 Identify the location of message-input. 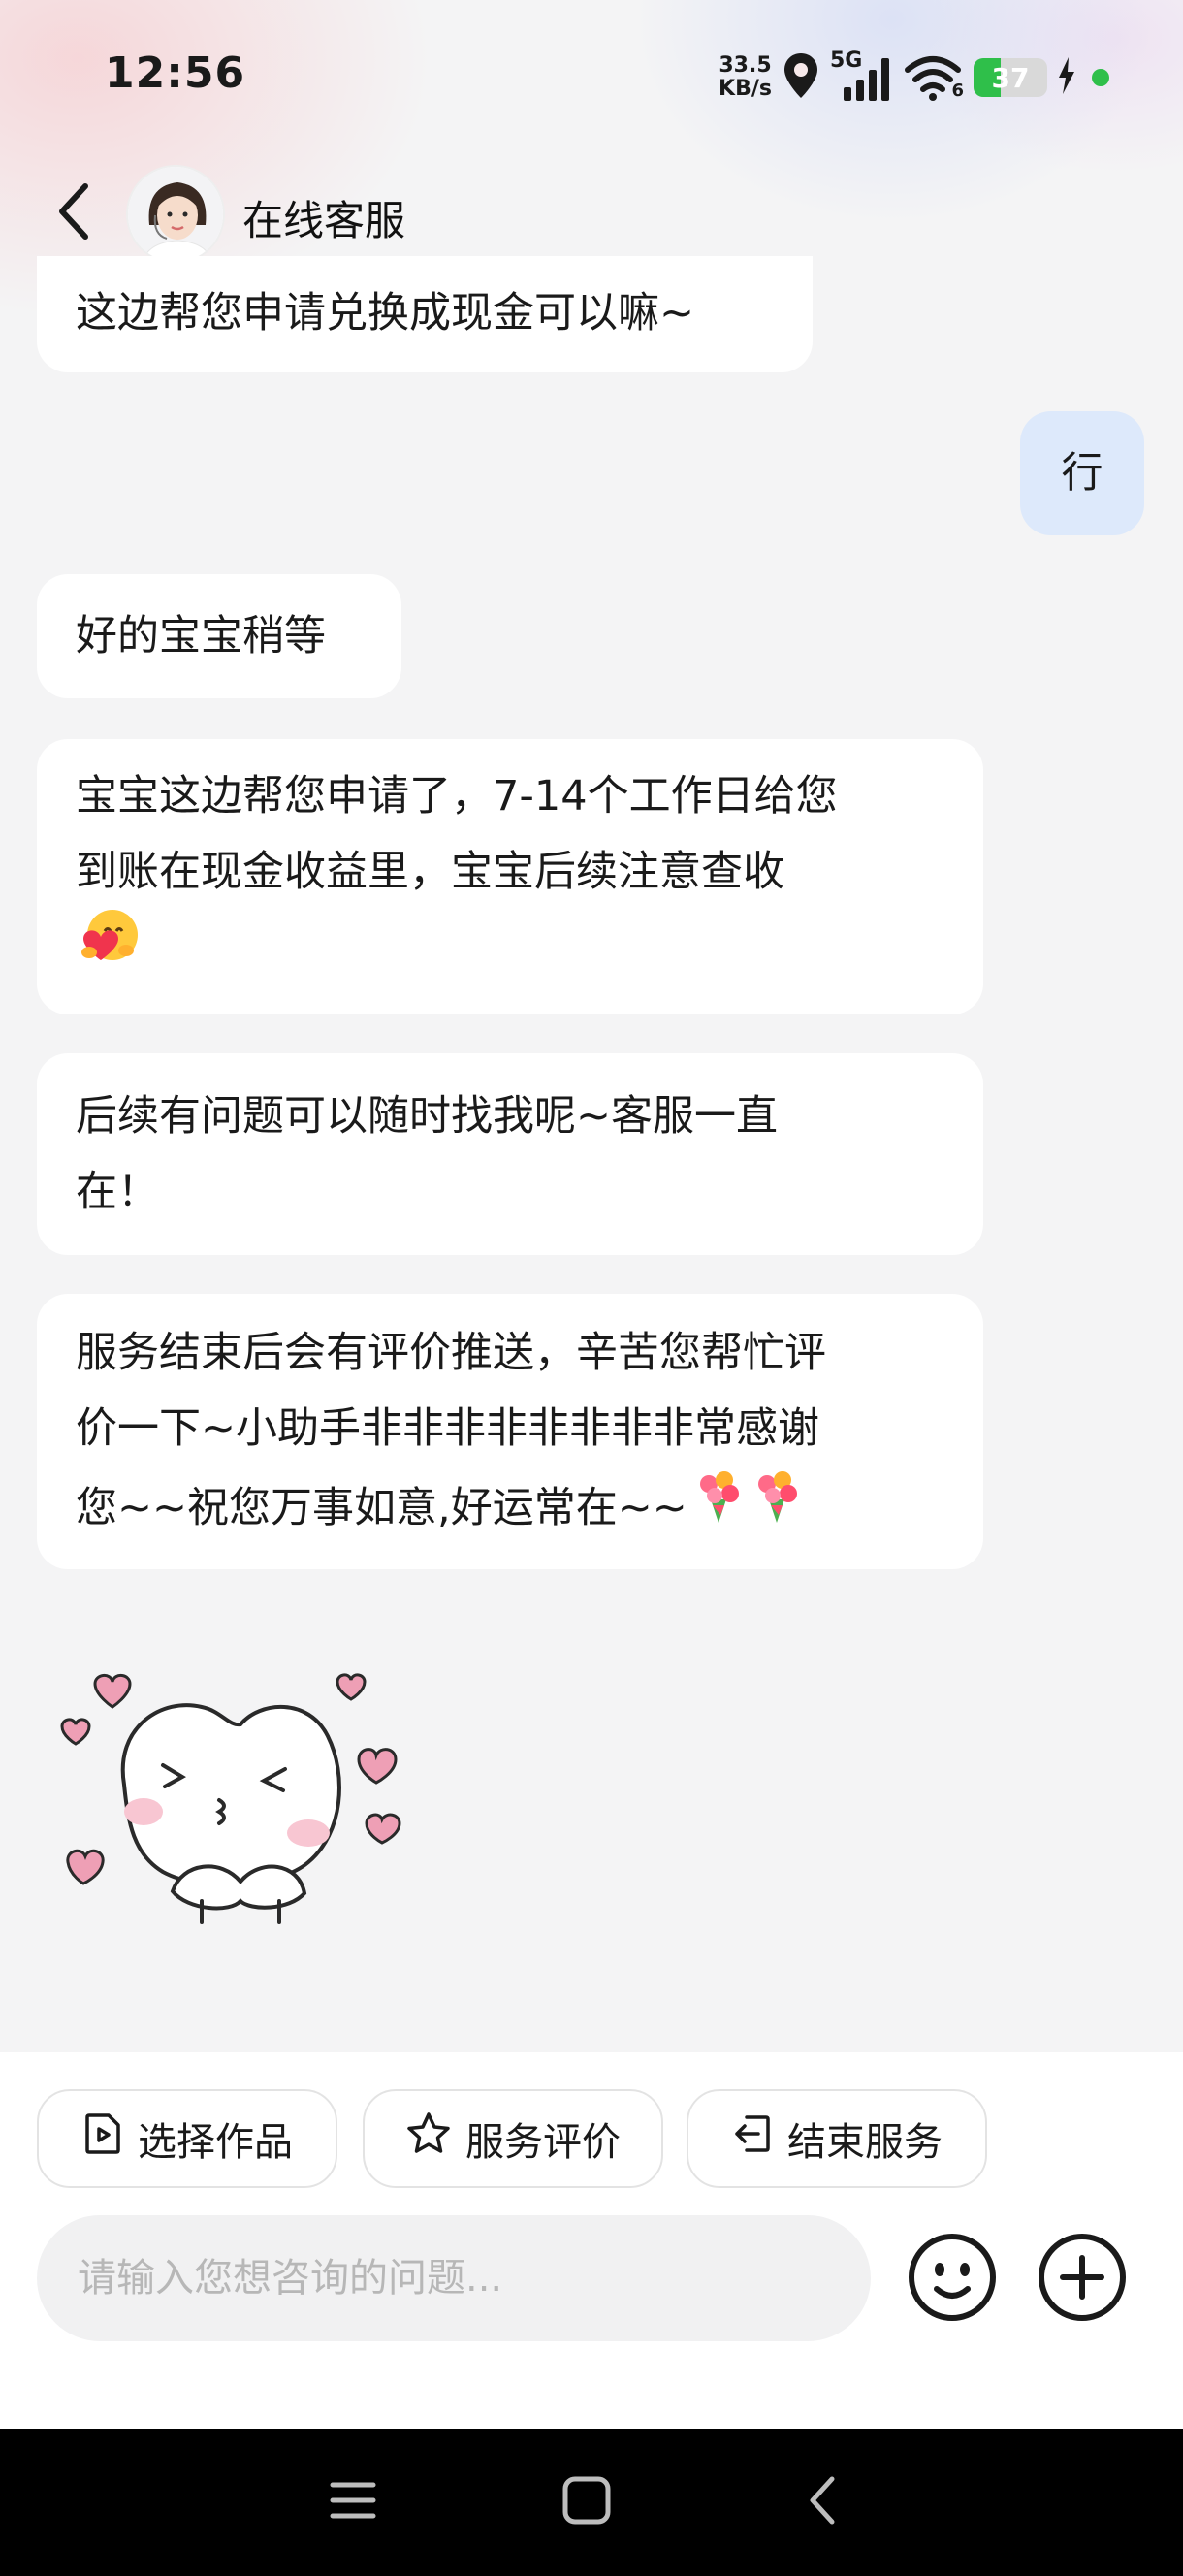
(454, 2278).